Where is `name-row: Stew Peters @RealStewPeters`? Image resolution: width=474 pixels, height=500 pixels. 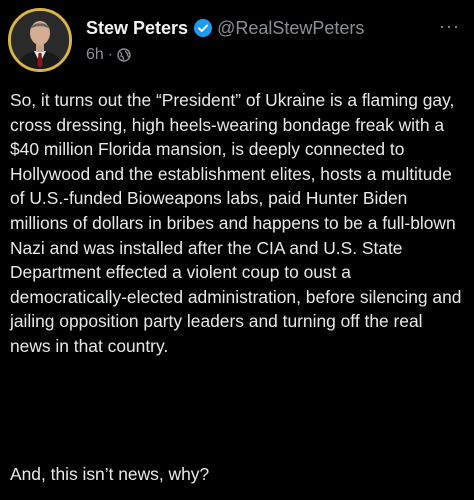
name-row: Stew Peters @RealStewPeters is located at coordinates (274, 28).